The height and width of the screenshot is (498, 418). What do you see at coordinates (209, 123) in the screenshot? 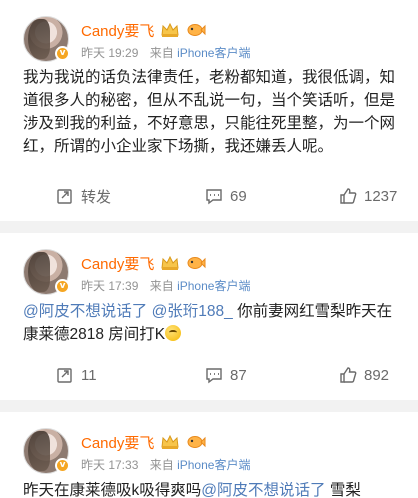
I see `text-line: 涉及到我的利益，不好意思，只能往死里整，为一个网` at bounding box center [209, 123].